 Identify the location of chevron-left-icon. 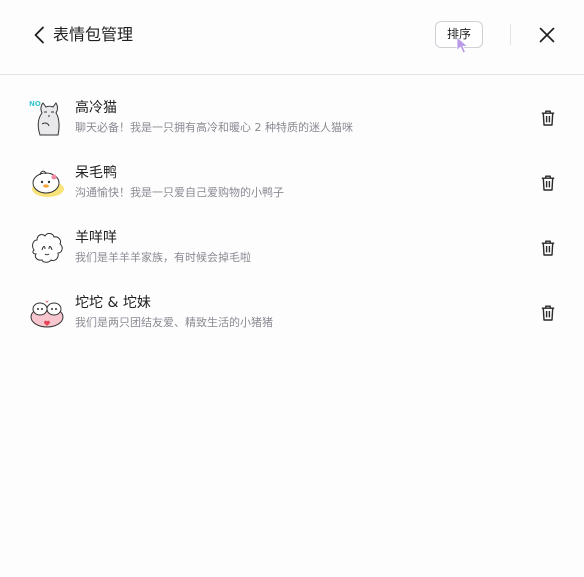
(39, 35).